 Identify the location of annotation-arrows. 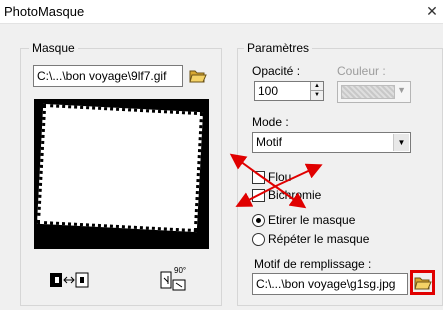
(276, 181).